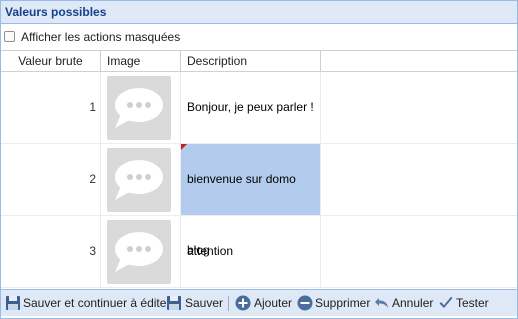 The height and width of the screenshot is (319, 518). Describe the element at coordinates (51, 251) in the screenshot. I see `raw-value-cell: 3` at that location.